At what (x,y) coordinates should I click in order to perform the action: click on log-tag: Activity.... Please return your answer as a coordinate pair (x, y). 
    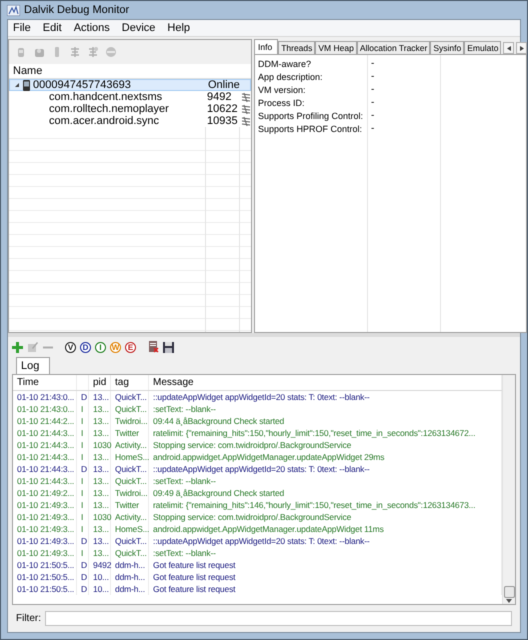
    Looking at the image, I should click on (130, 445).